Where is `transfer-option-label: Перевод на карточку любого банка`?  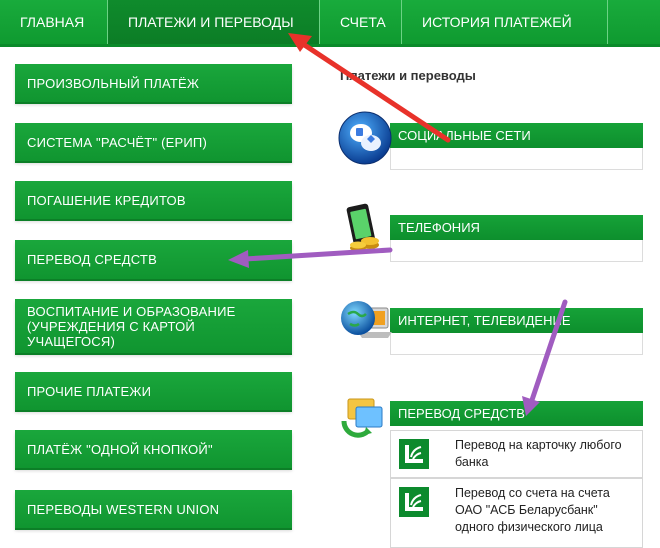 transfer-option-label: Перевод на карточку любого банка is located at coordinates (538, 453).